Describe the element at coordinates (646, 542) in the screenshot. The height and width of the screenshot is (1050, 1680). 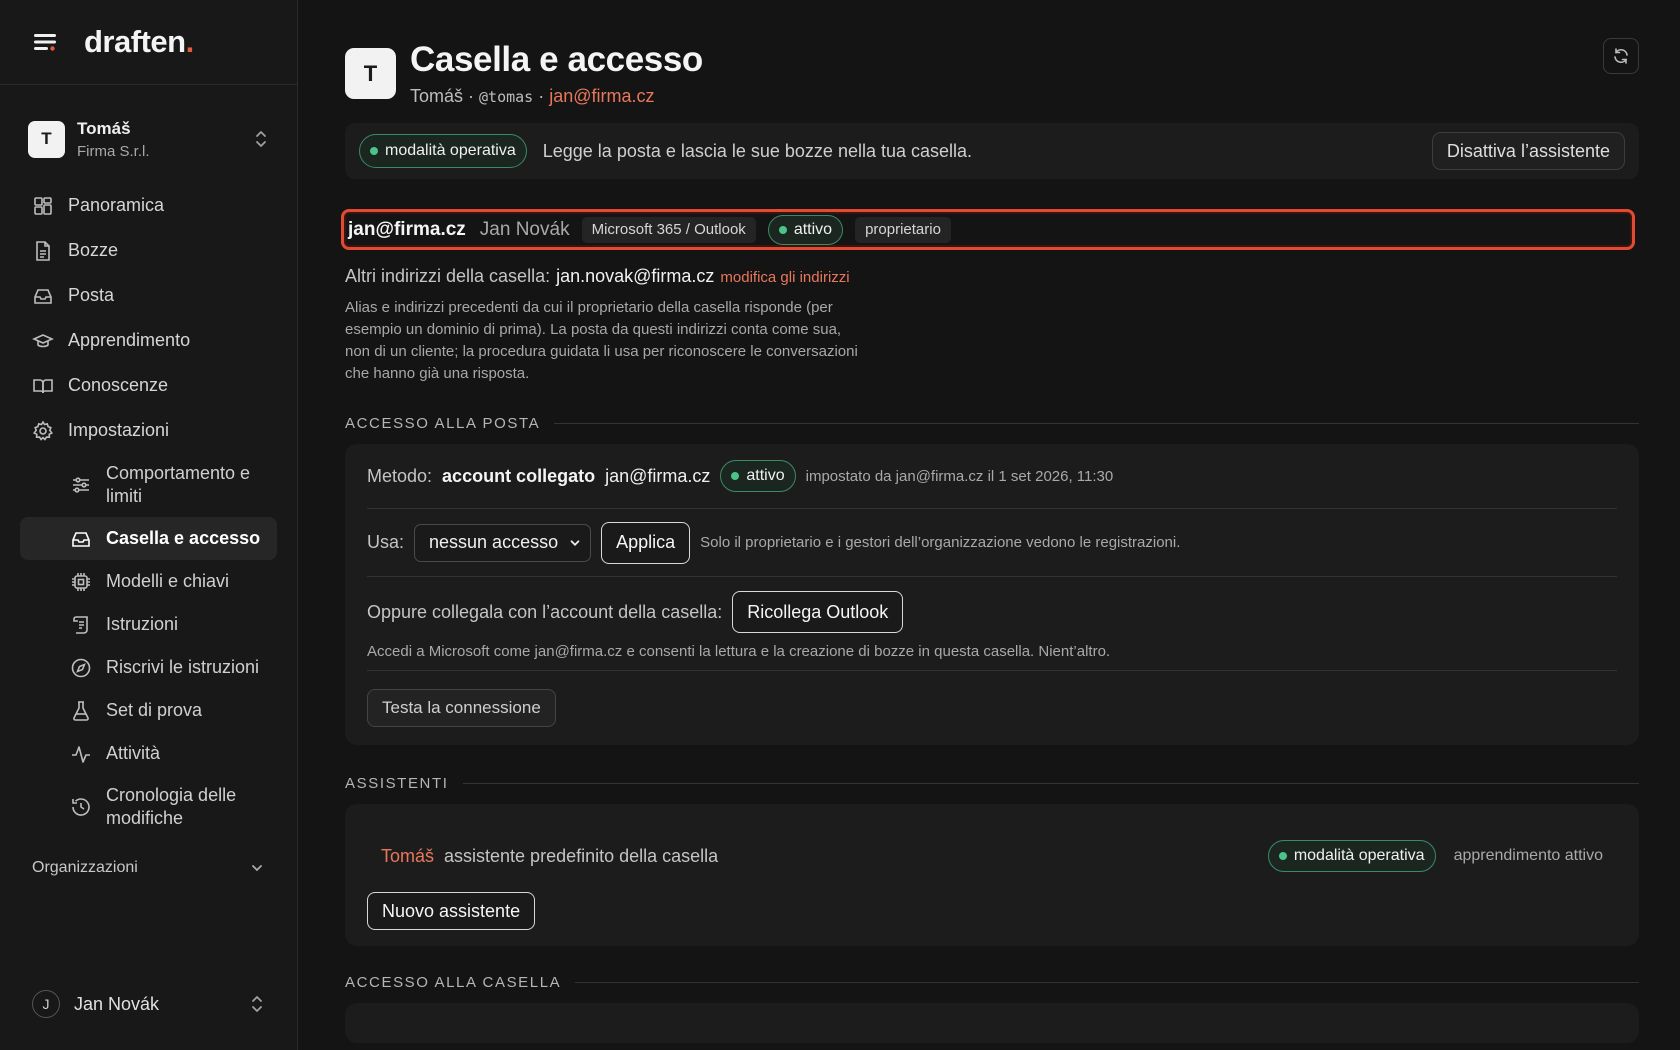
I see `apply-button: Applica` at that location.